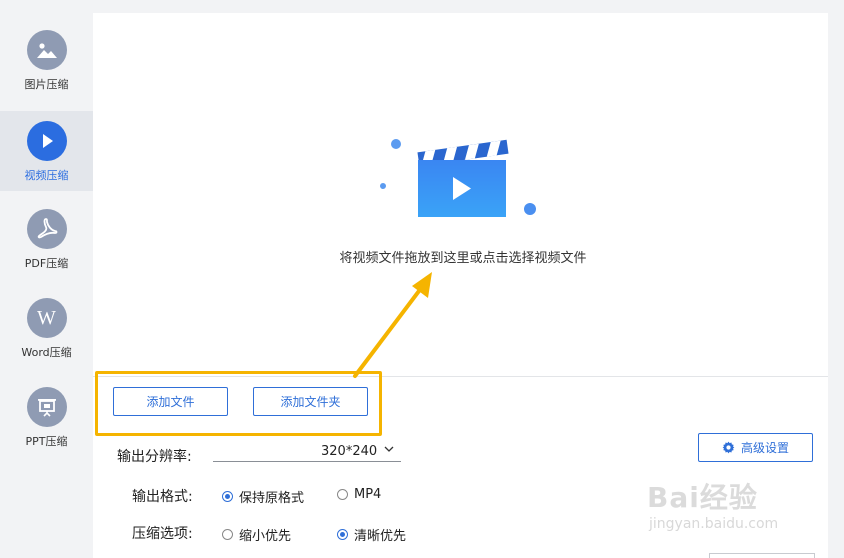  I want to click on annotation-highlight-box, so click(238, 403).